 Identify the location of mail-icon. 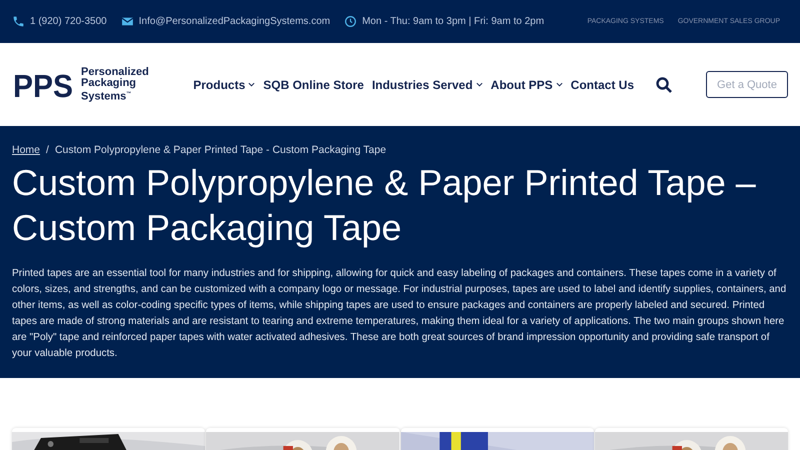
(127, 21).